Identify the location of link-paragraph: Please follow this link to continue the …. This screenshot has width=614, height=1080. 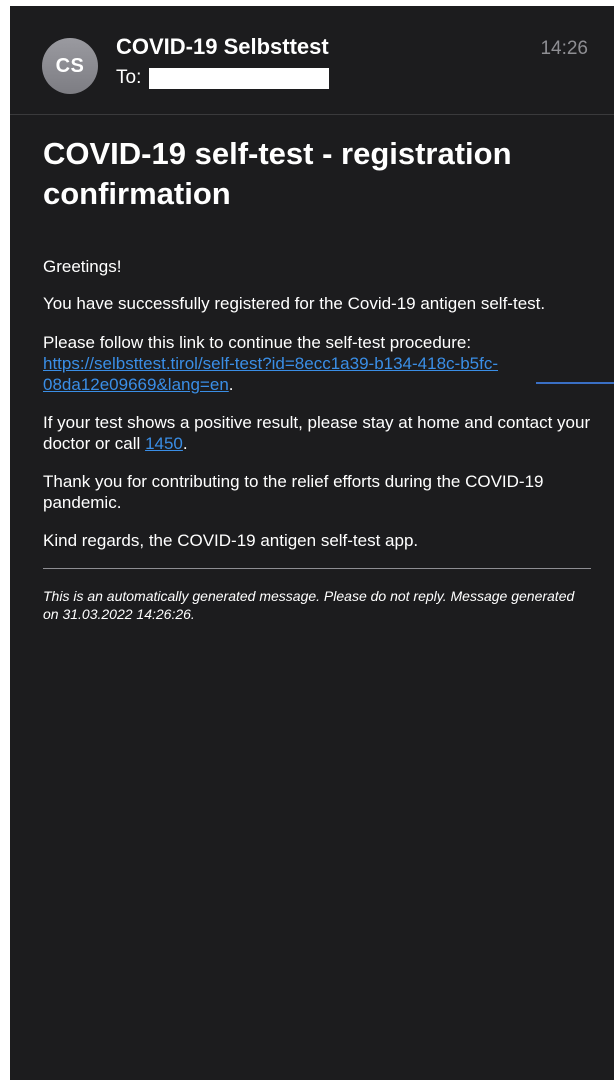
(318, 363).